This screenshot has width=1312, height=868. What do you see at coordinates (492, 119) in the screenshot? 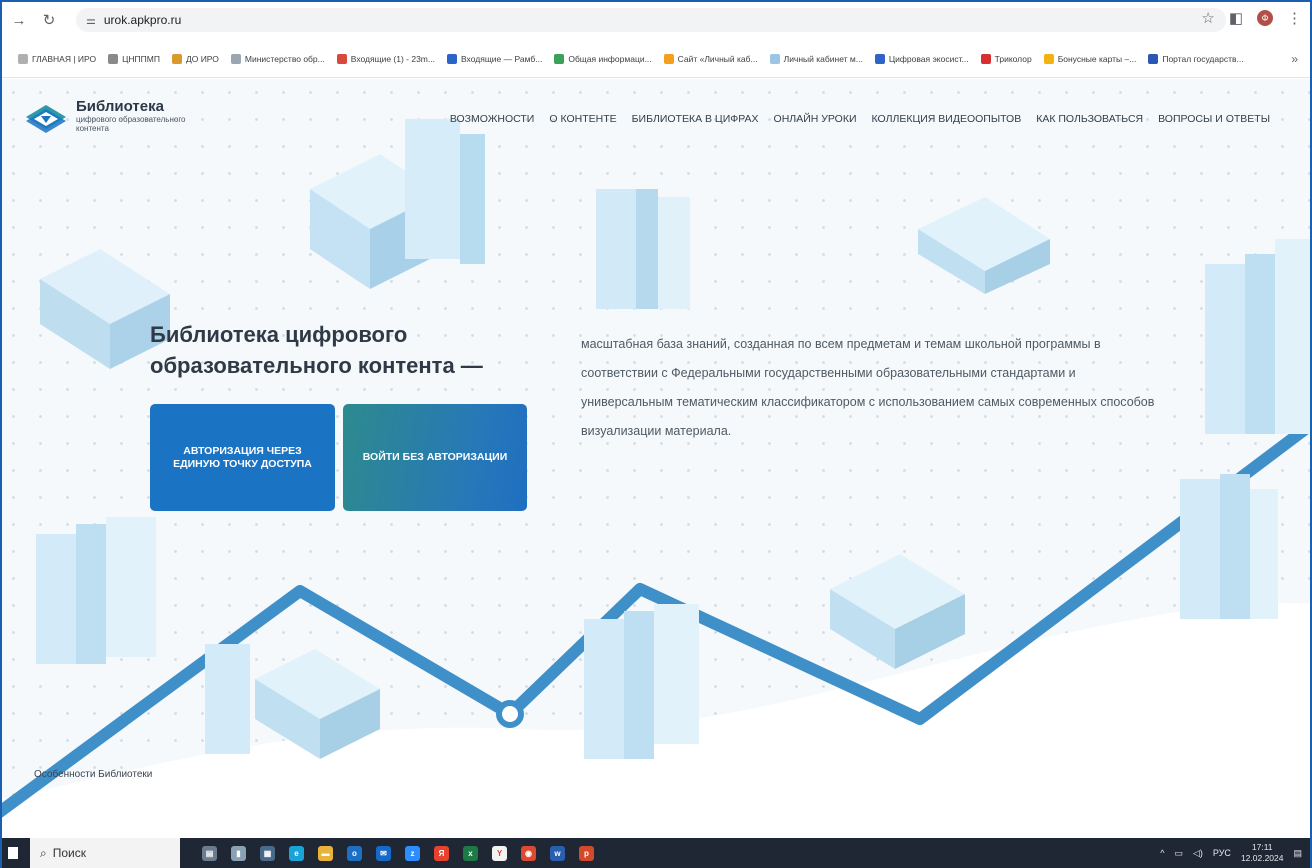
I see `nav-item-features: ВОЗМОЖНОСТИ` at bounding box center [492, 119].